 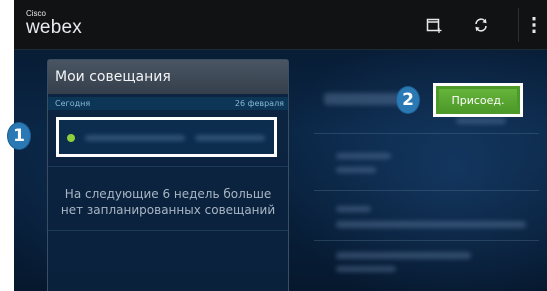 I want to click on date-label: 26 февраля, so click(x=259, y=103).